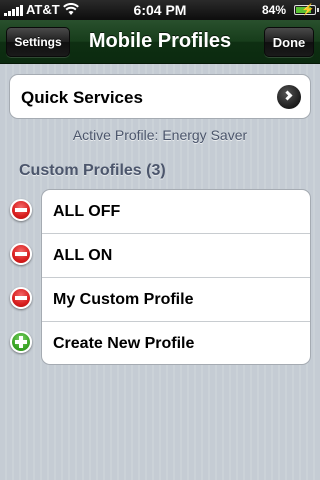 Image resolution: width=320 pixels, height=480 pixels. Describe the element at coordinates (123, 299) in the screenshot. I see `list-item-label: My Custom Profile` at that location.